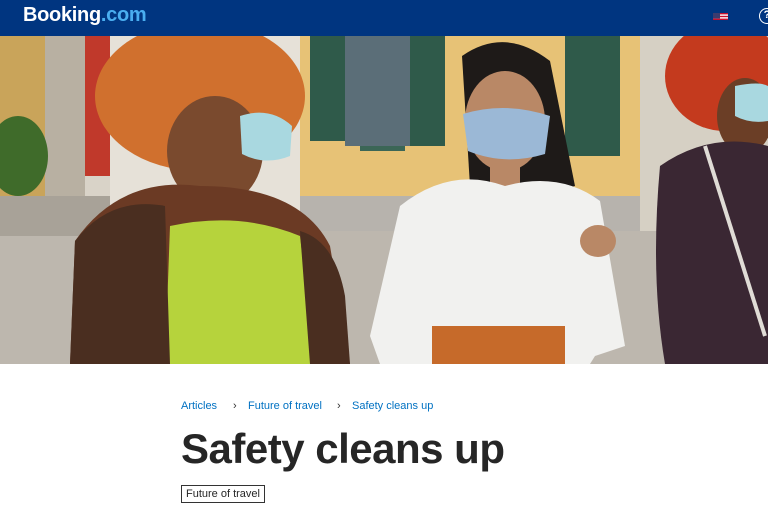 The width and height of the screenshot is (768, 516). Describe the element at coordinates (384, 18) in the screenshot. I see `top-header: Booking.com ?` at that location.